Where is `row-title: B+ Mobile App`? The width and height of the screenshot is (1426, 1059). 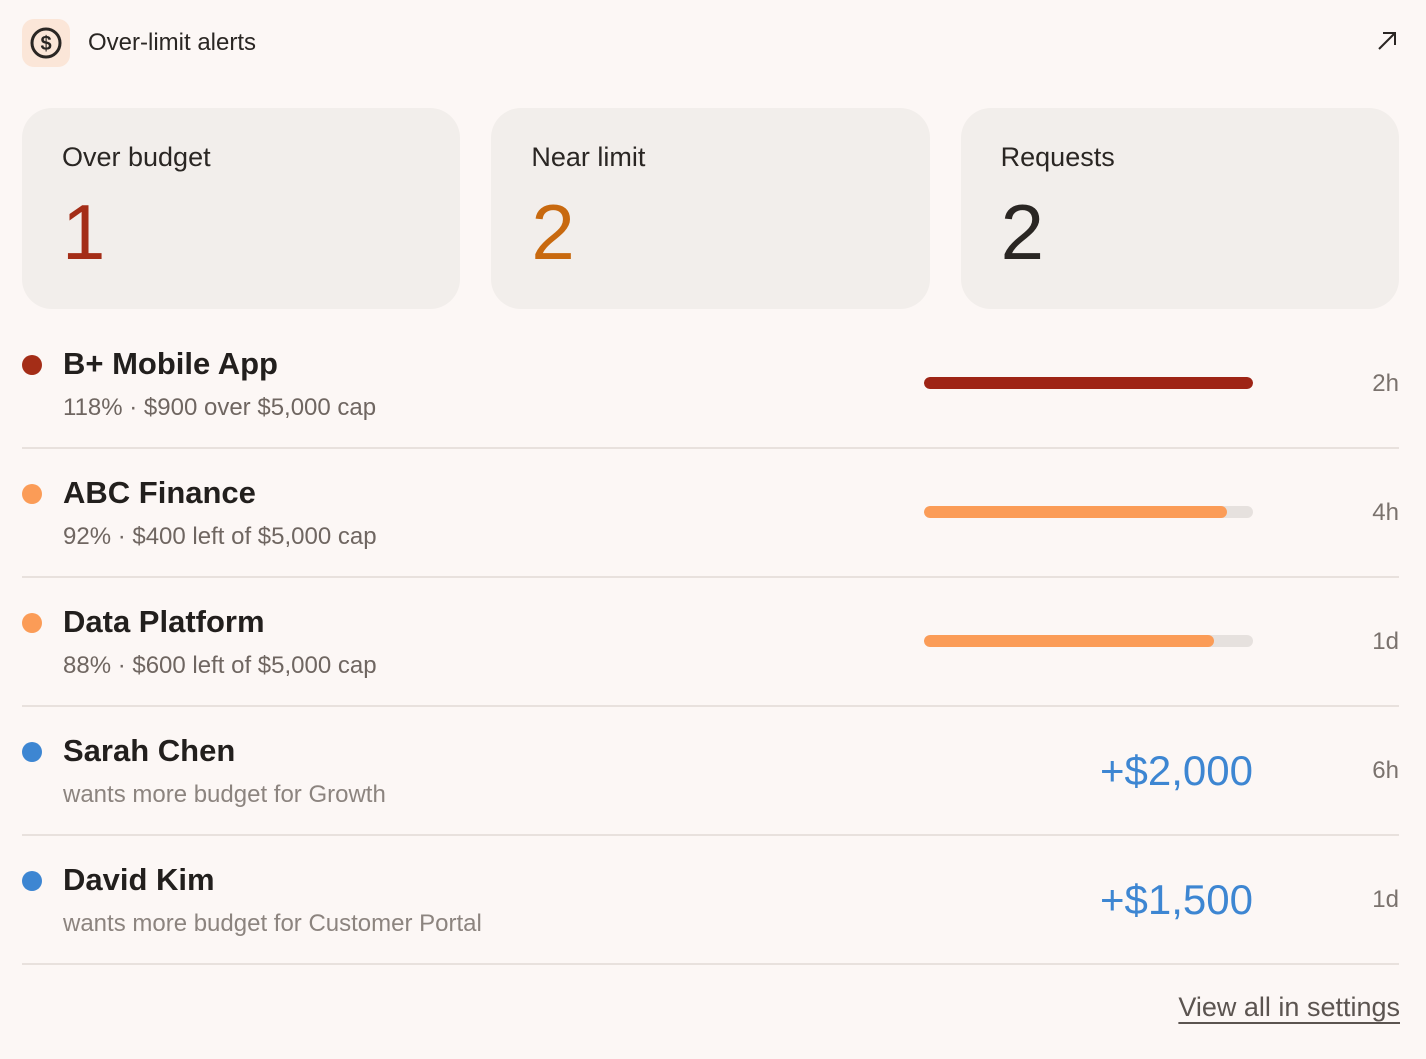
row-title: B+ Mobile App is located at coordinates (170, 363).